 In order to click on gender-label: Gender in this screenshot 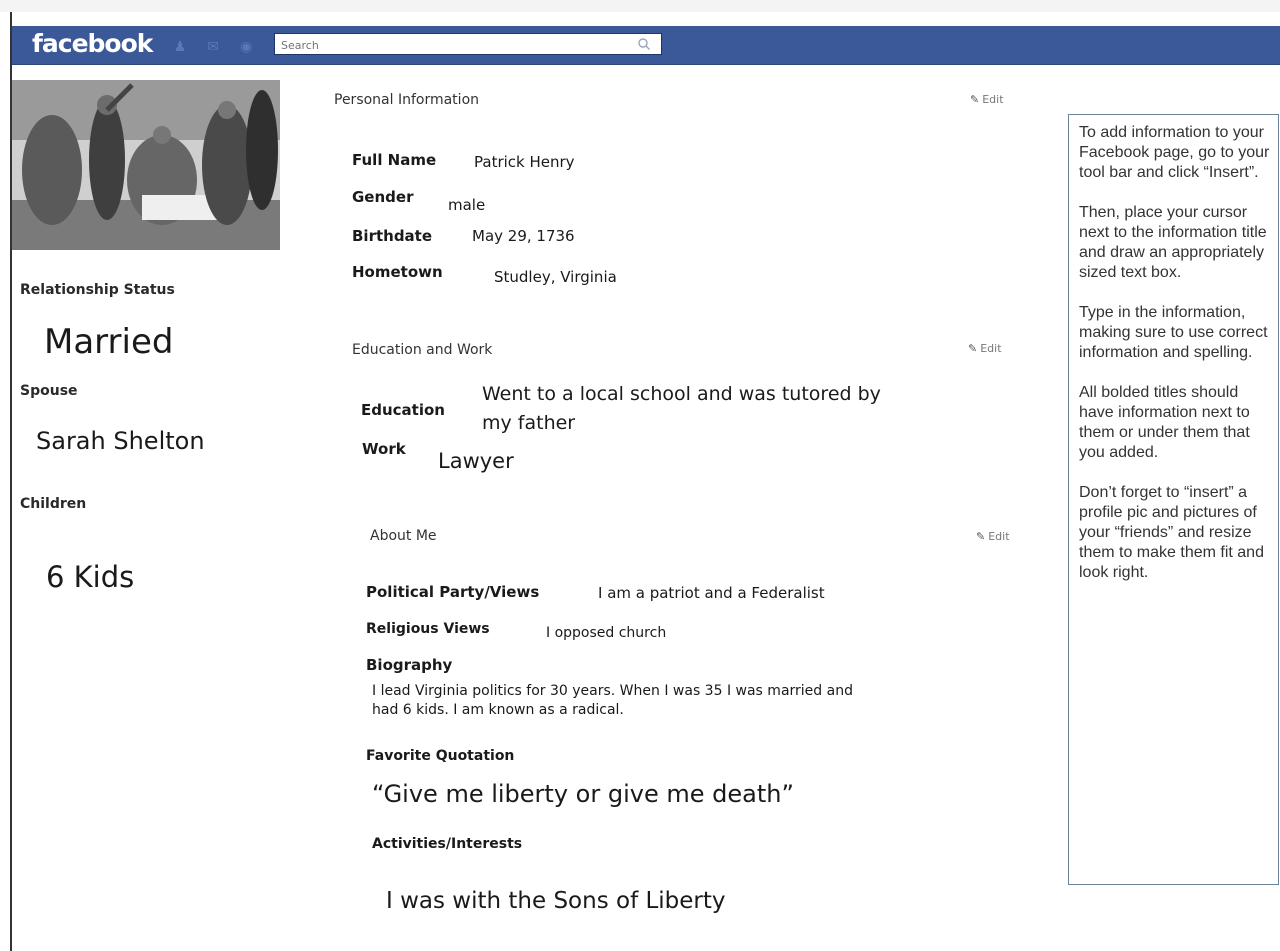, I will do `click(383, 197)`.